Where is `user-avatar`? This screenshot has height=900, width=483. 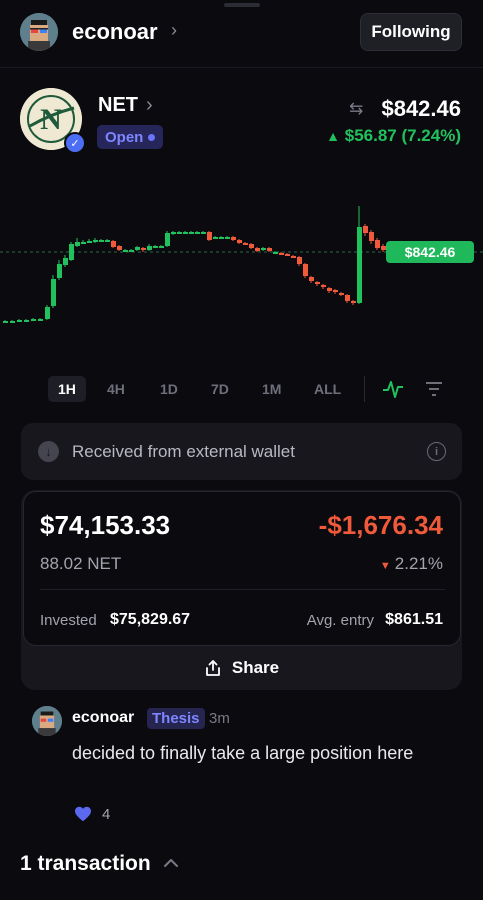 user-avatar is located at coordinates (39, 32).